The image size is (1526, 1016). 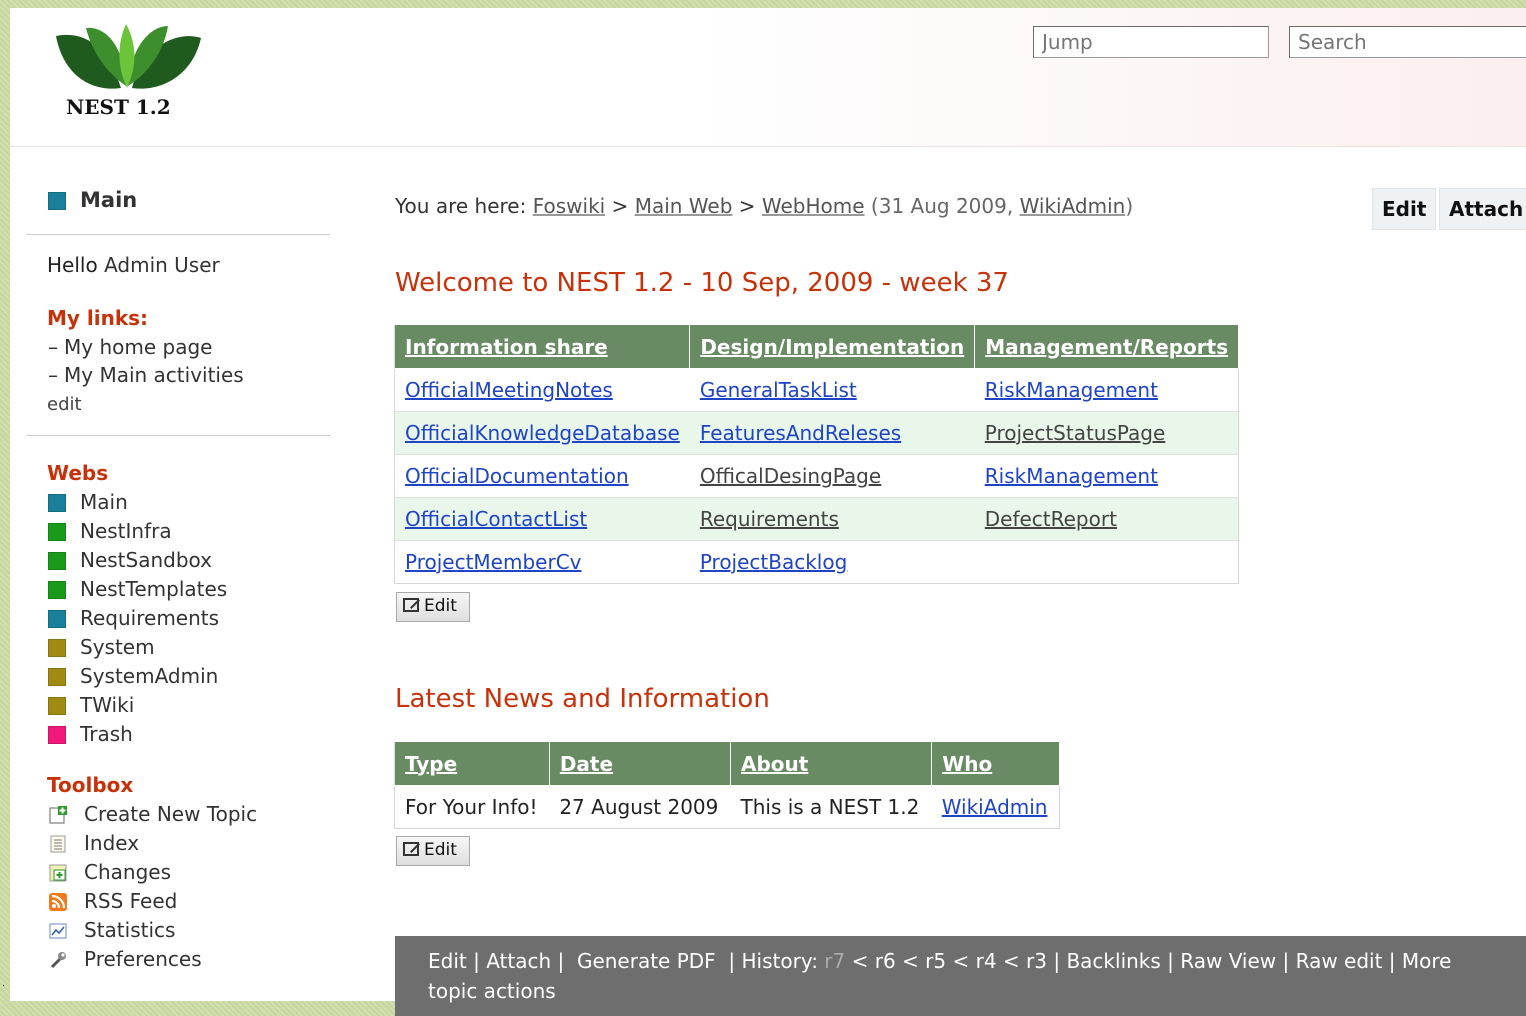 What do you see at coordinates (1036, 961) in the screenshot?
I see `footer-rev-link: r3` at bounding box center [1036, 961].